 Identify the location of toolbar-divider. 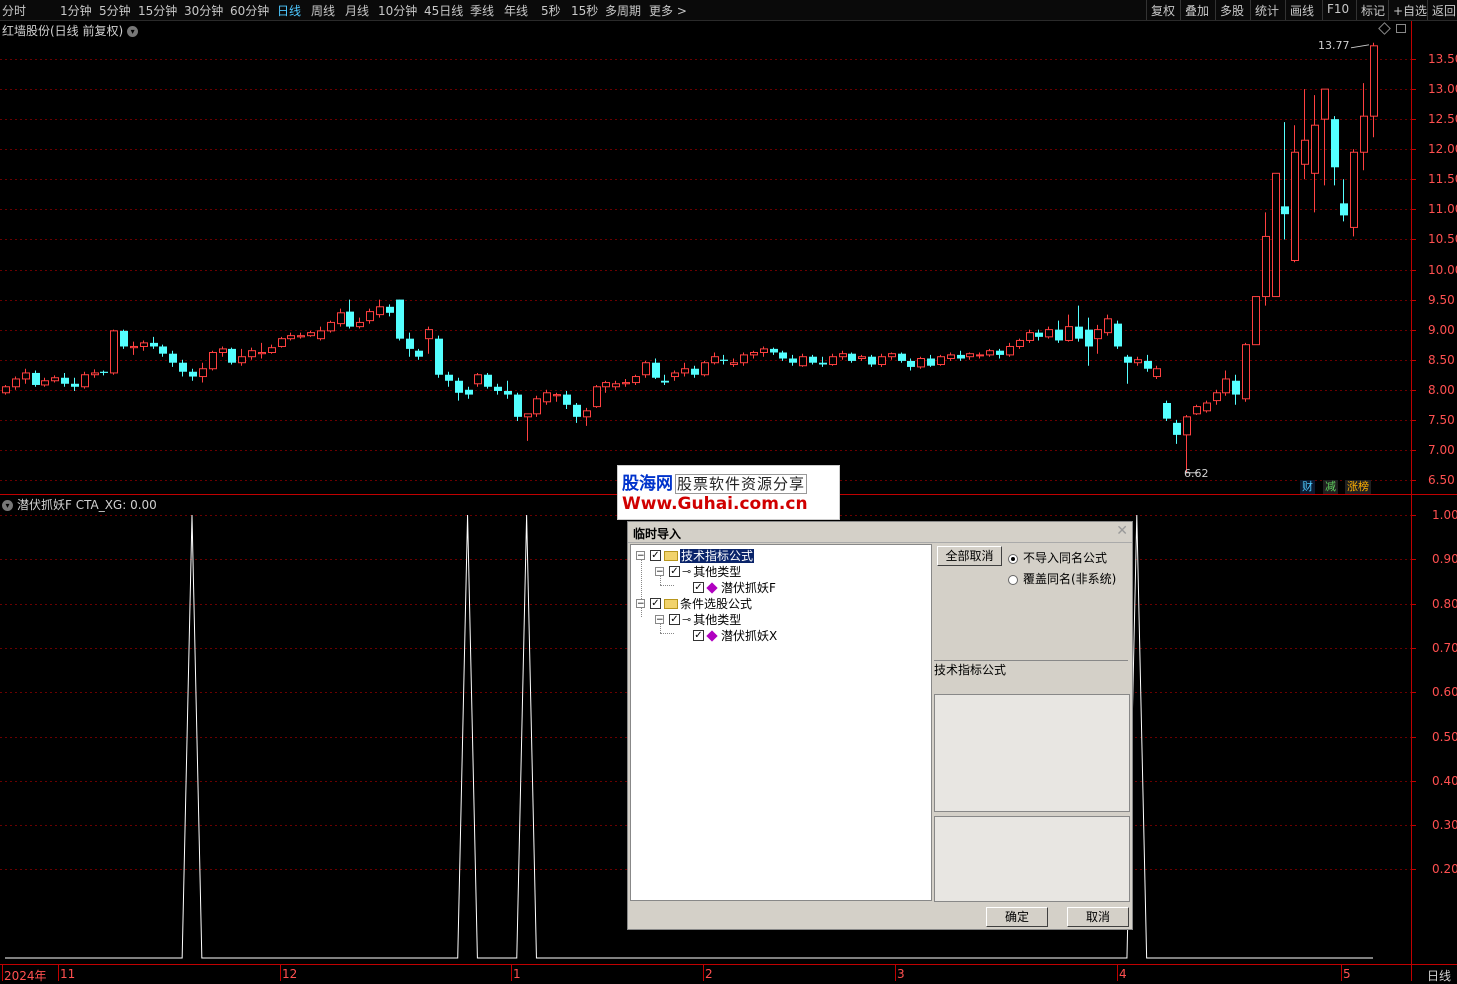
(1215, 10).